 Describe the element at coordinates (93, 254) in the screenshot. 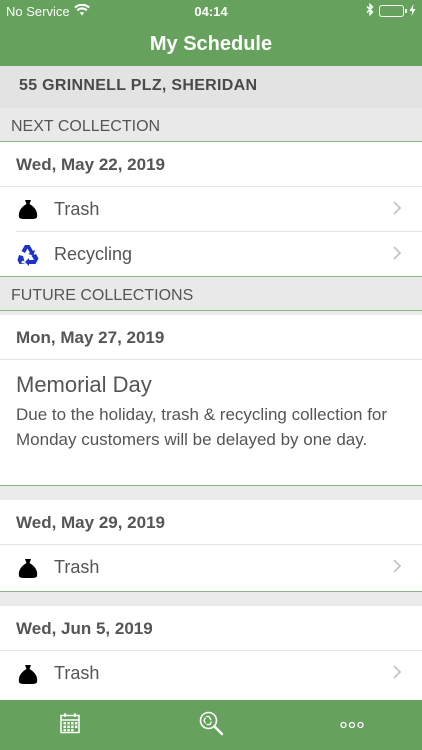

I see `collection-item-label: Recycling` at that location.